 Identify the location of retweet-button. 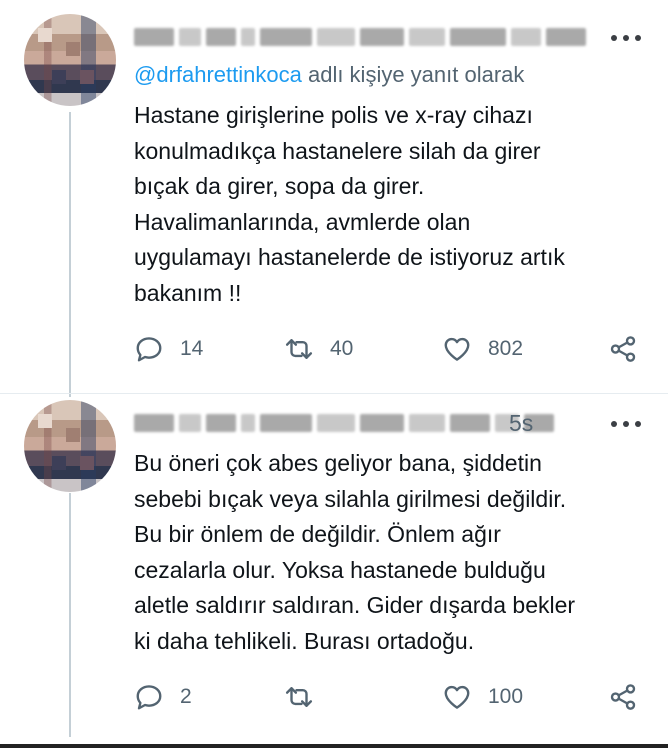
(307, 697).